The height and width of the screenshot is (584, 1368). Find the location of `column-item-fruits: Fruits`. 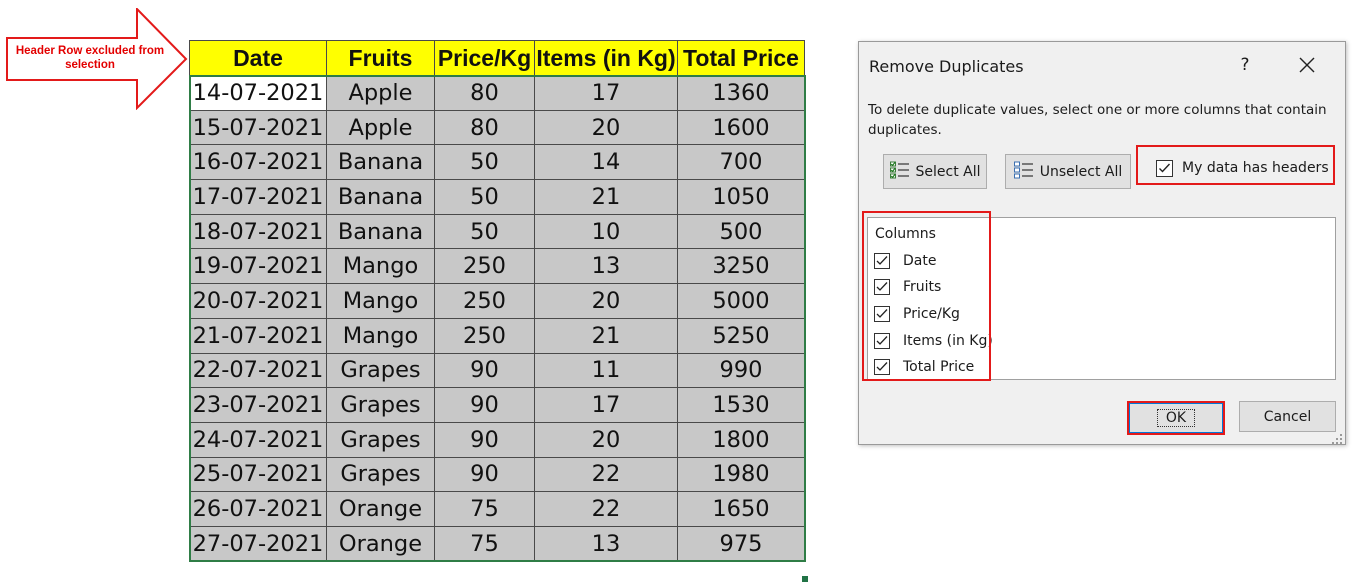

column-item-fruits: Fruits is located at coordinates (949, 288).